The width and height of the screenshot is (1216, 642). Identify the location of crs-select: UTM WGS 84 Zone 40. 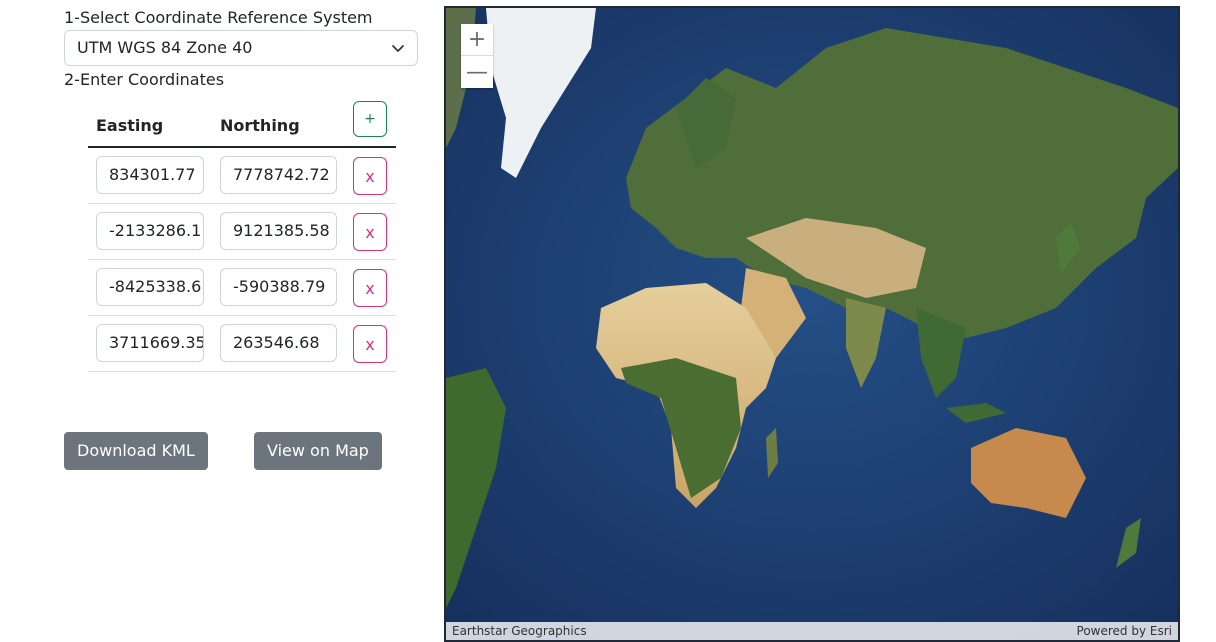
(241, 48).